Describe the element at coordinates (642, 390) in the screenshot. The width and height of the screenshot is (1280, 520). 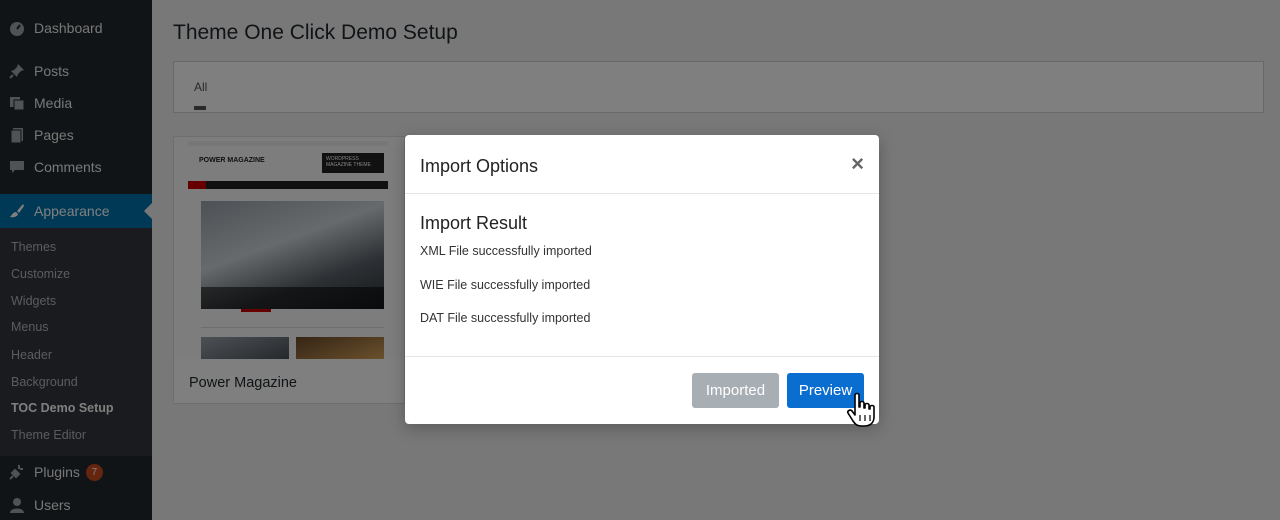
I see `modal-footer: Imported Preview` at that location.